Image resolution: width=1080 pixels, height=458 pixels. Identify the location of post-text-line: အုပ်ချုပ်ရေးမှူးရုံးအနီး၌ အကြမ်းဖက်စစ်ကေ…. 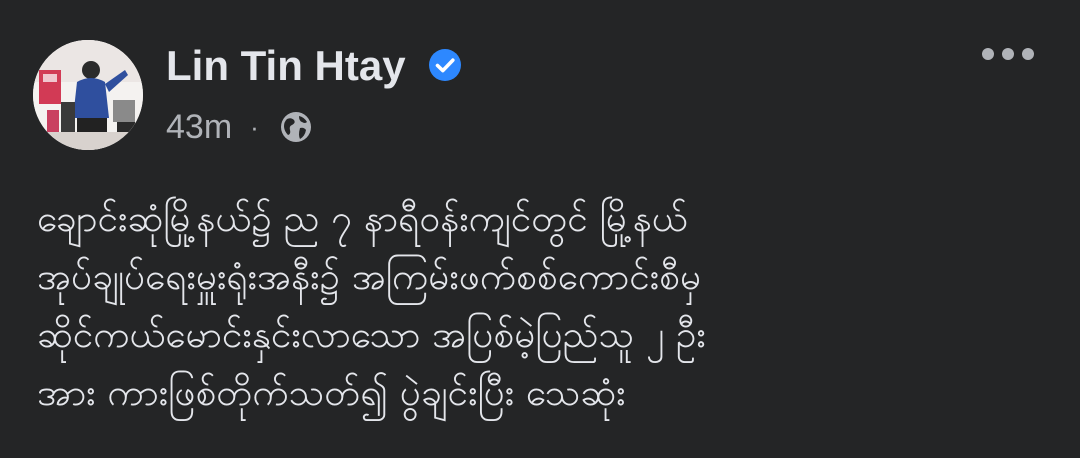
(369, 276).